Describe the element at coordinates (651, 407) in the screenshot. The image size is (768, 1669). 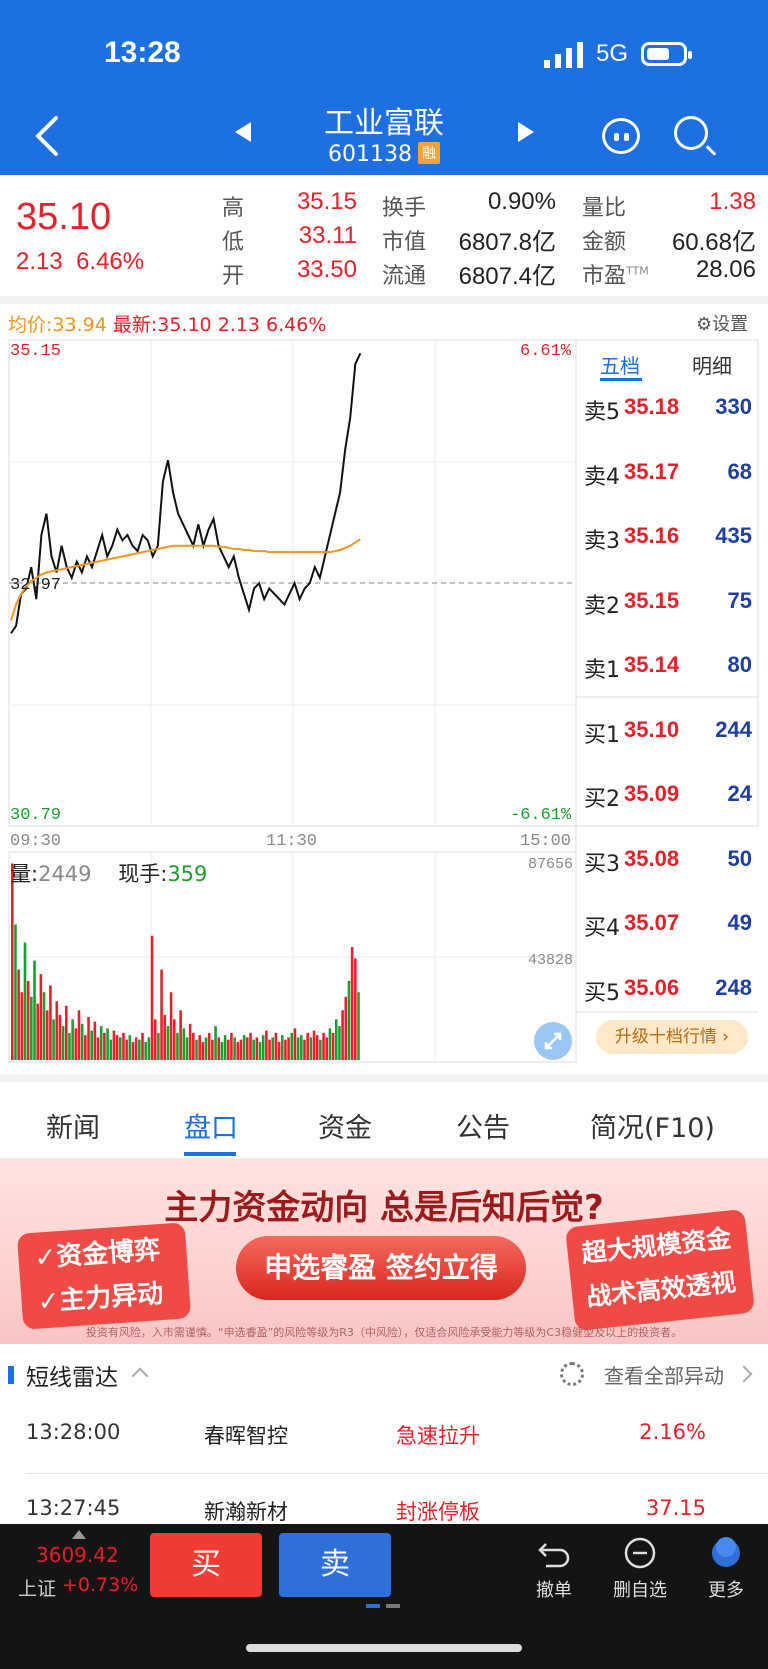
I see `orderbook-price: 35.18` at that location.